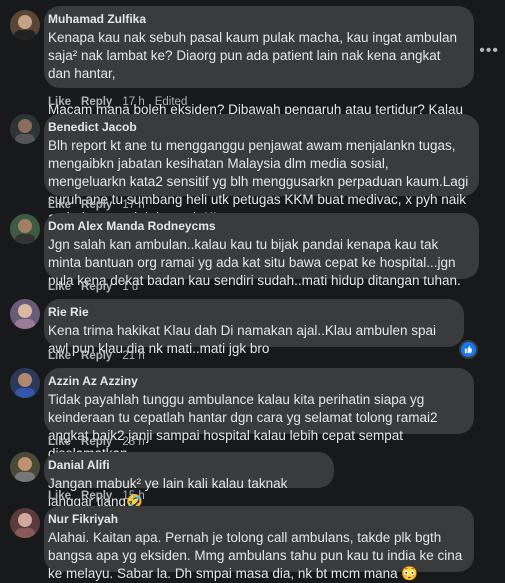  Describe the element at coordinates (256, 19) in the screenshot. I see `comment-author: Muhamad Zulfika` at that location.